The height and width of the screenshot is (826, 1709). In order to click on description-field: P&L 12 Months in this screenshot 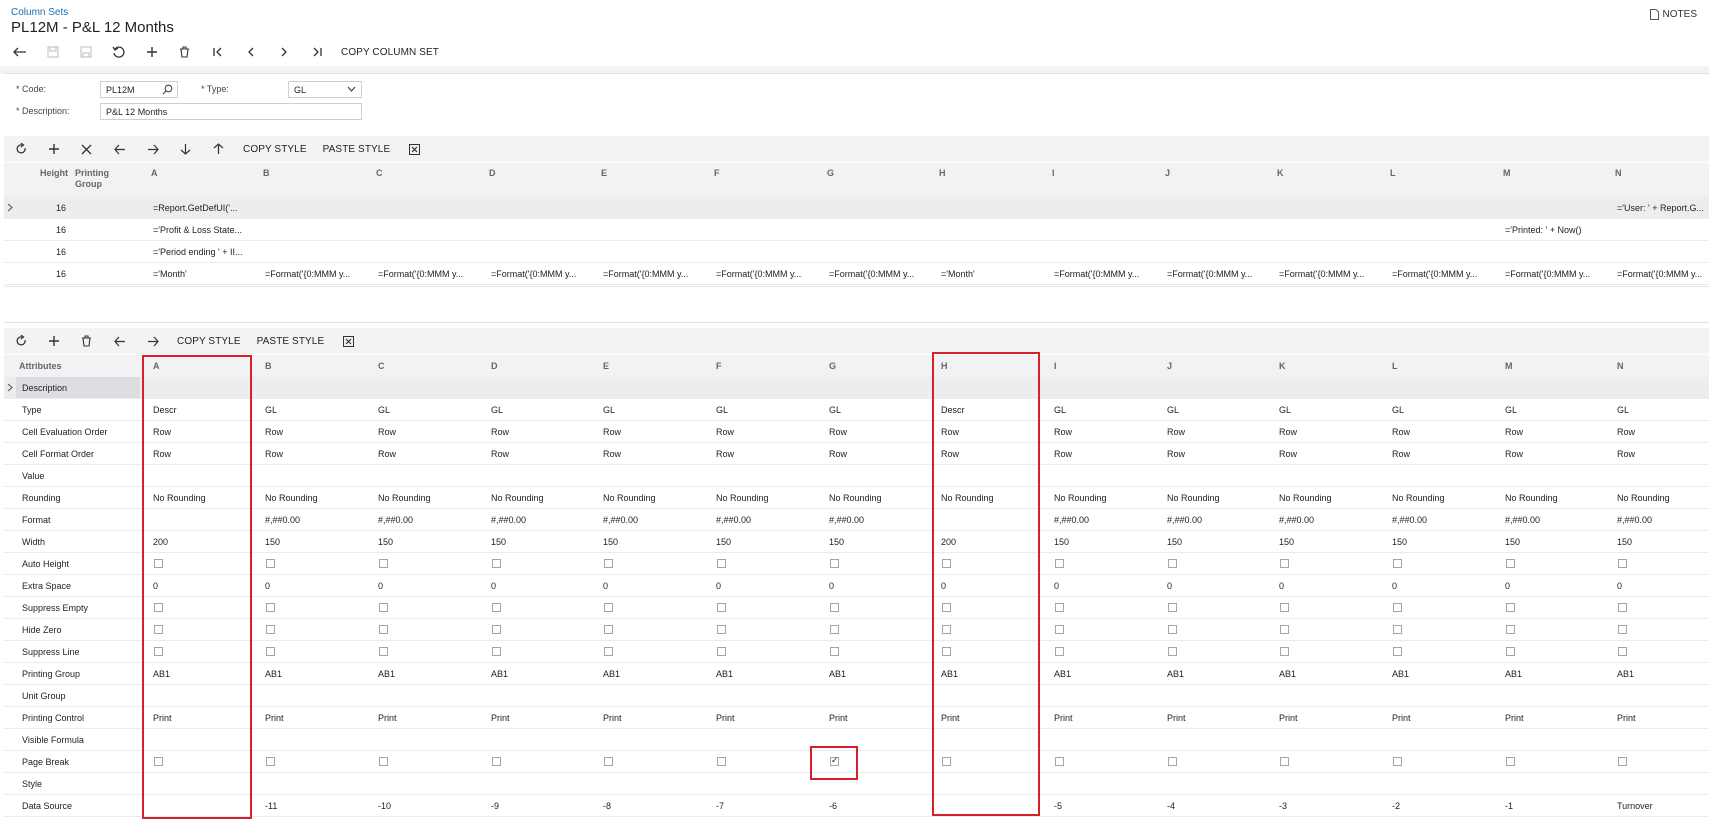, I will do `click(231, 111)`.